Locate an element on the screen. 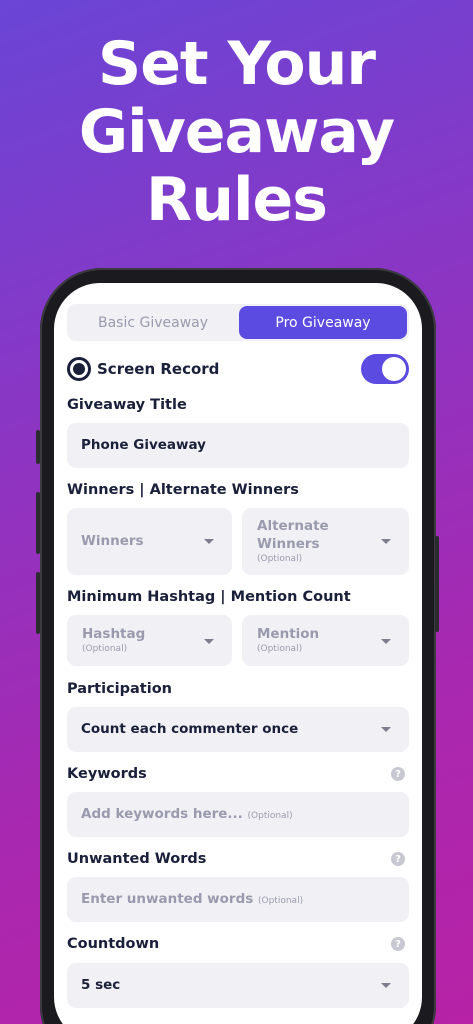  tab-pro-giveaway: Pro Giveaway is located at coordinates (323, 322).